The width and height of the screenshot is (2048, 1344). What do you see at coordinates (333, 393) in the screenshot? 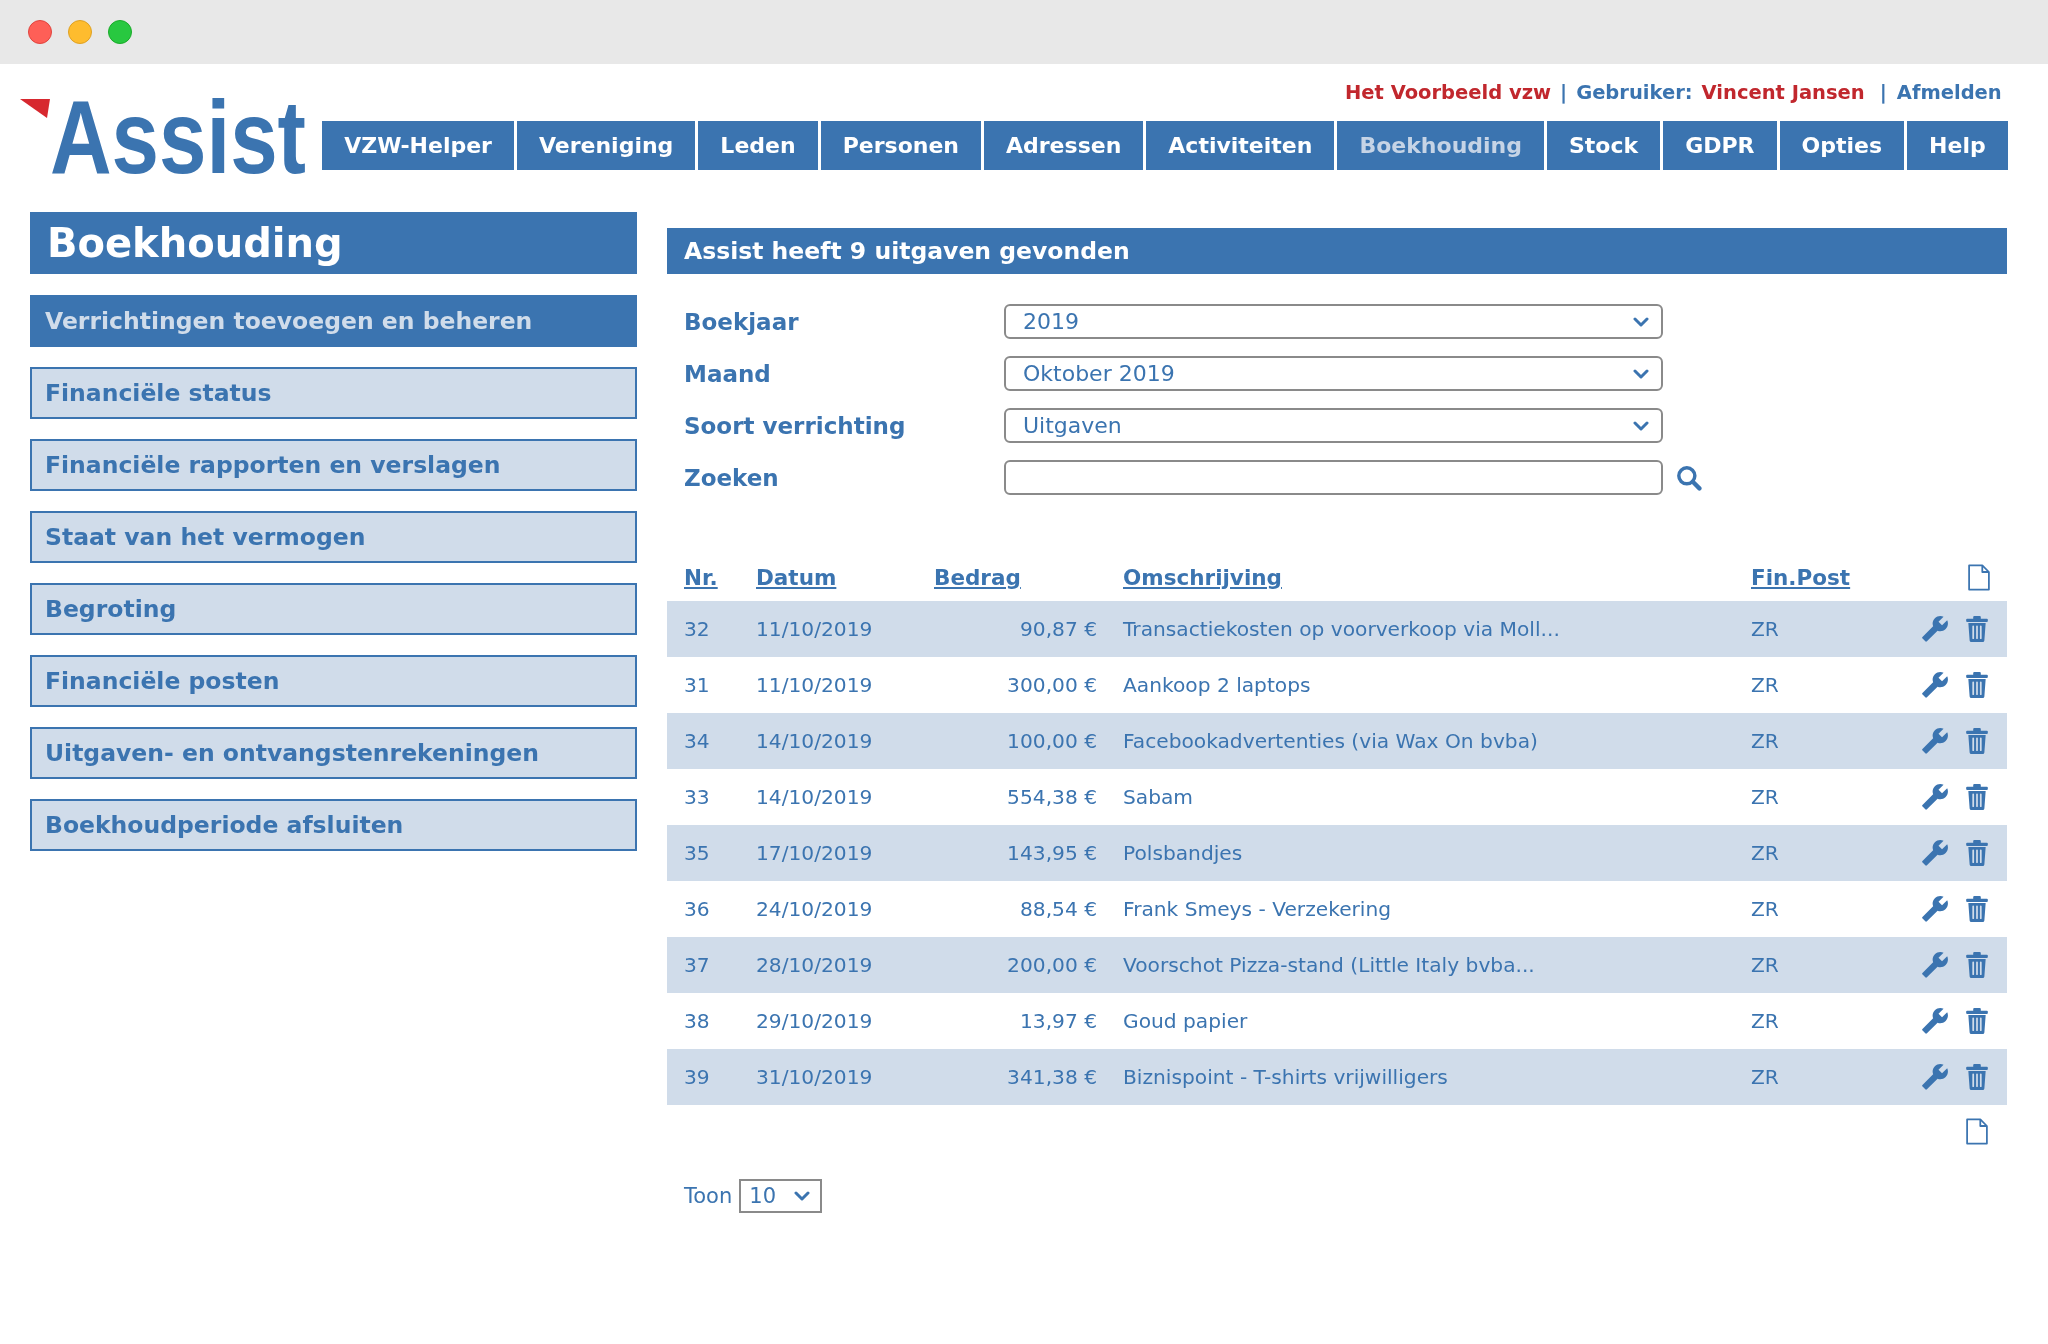
I see `sidebar-item: Financiële status` at bounding box center [333, 393].